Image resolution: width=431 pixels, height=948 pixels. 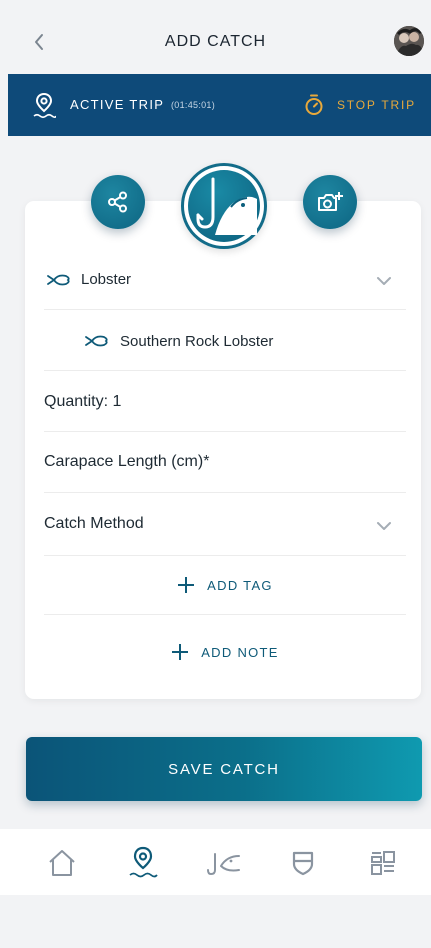 What do you see at coordinates (219, 105) in the screenshot?
I see `active-trip-bar: ACTIVE TRIP (01:45:01) STOP TRIP` at bounding box center [219, 105].